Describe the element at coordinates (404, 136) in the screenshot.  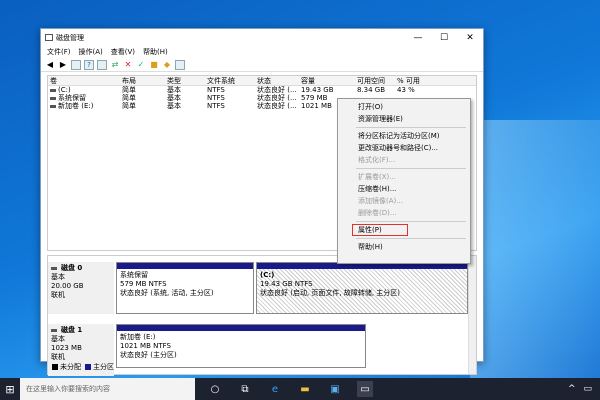
I see `menu-item-mark-active: 将分区标记为活动分区(M)` at that location.